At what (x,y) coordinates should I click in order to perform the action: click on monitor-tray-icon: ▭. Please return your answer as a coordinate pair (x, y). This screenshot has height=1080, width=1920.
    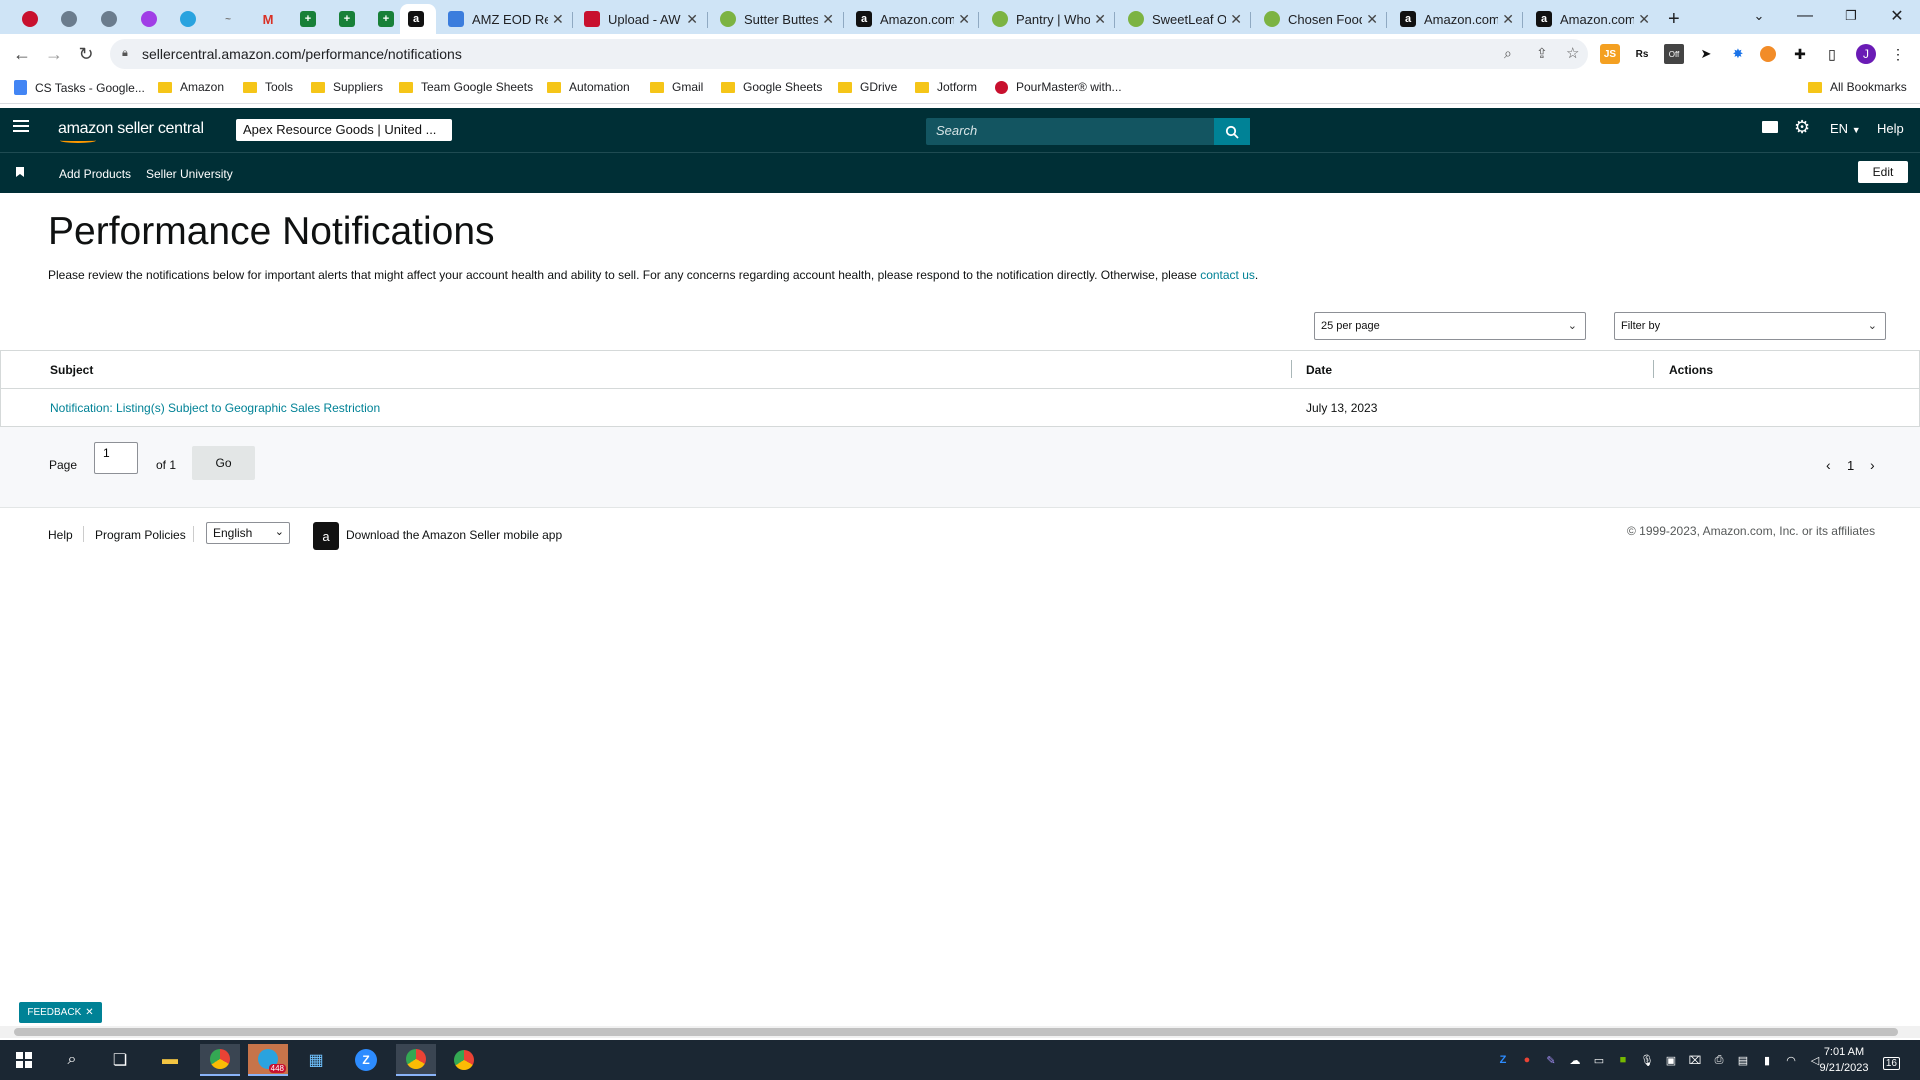
    Looking at the image, I should click on (1599, 1060).